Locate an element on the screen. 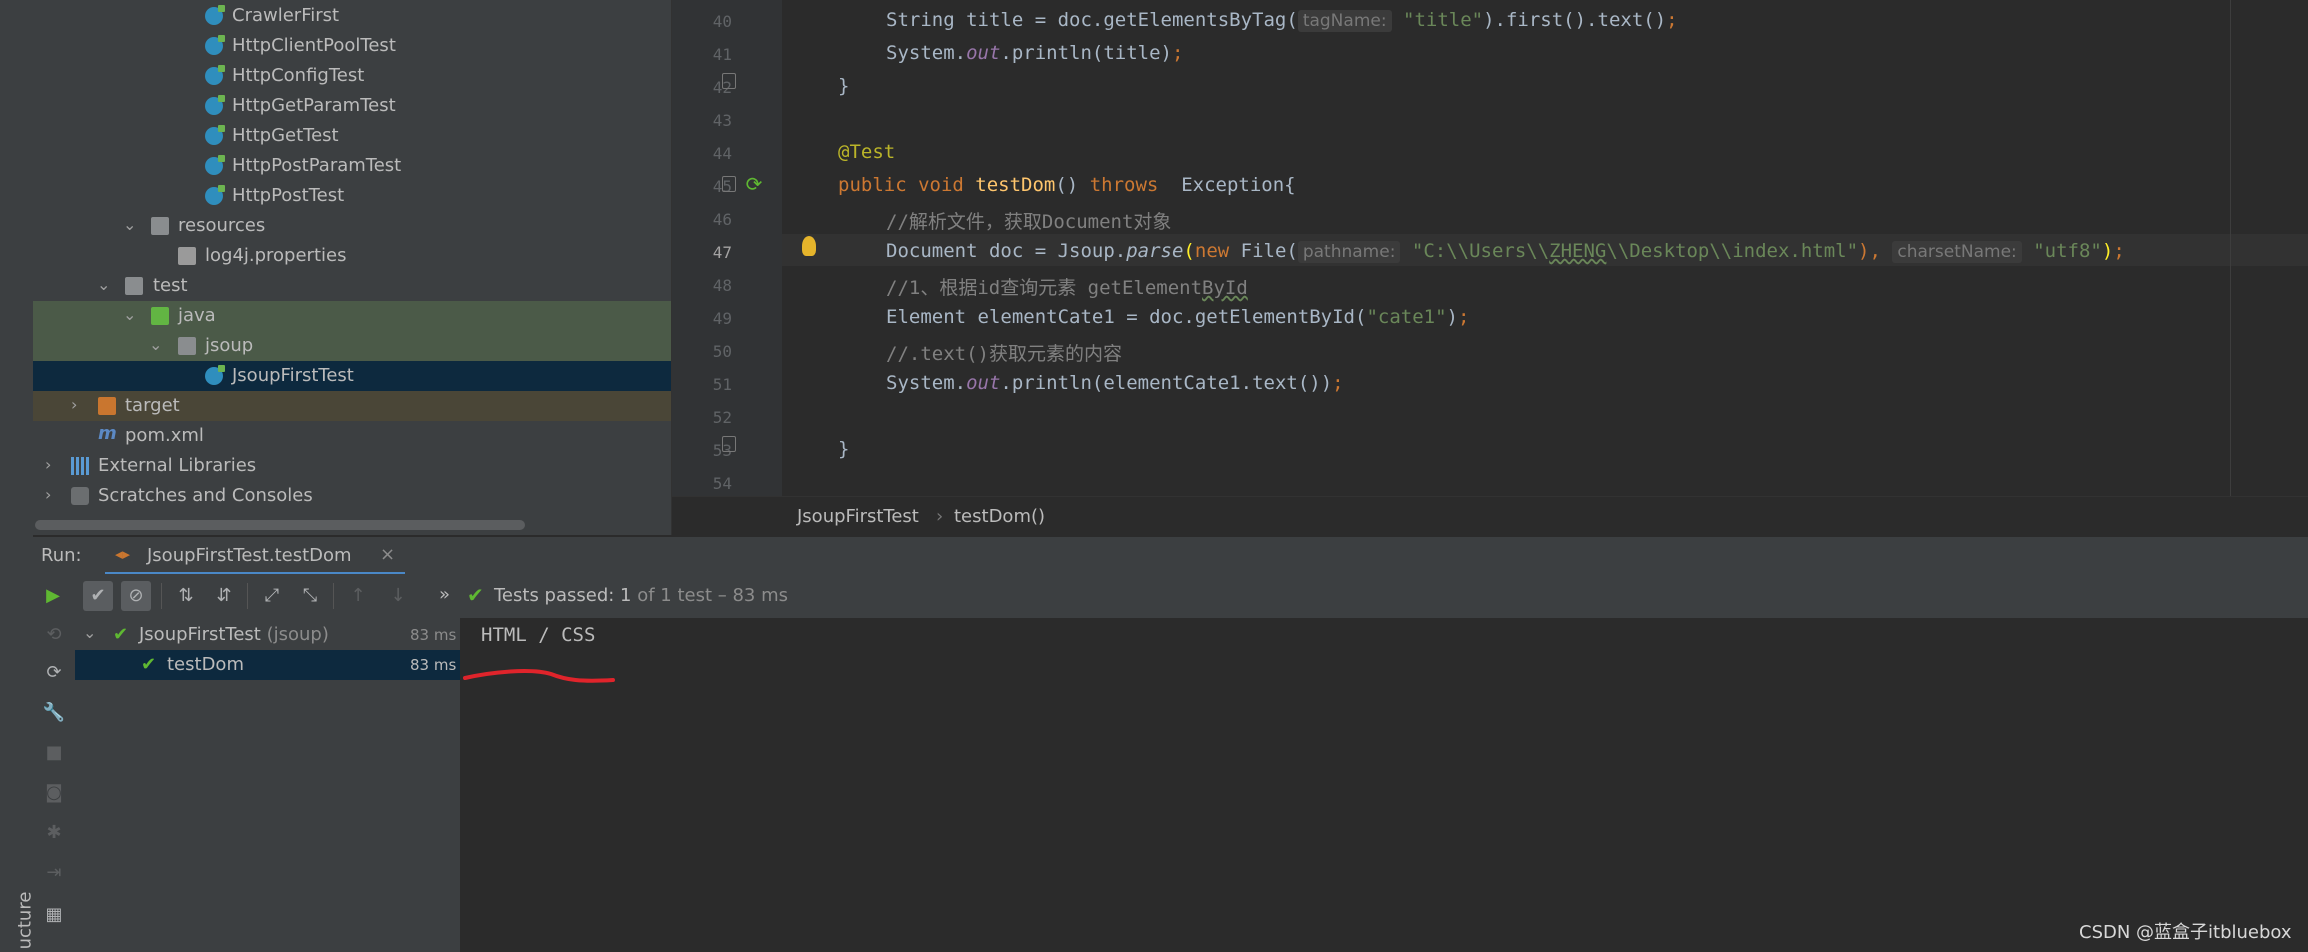  run-side-toolbar: ⟲ ⟳ 🔧 ■ ◙ ✱ ⇥ ▦ is located at coordinates (54, 785).